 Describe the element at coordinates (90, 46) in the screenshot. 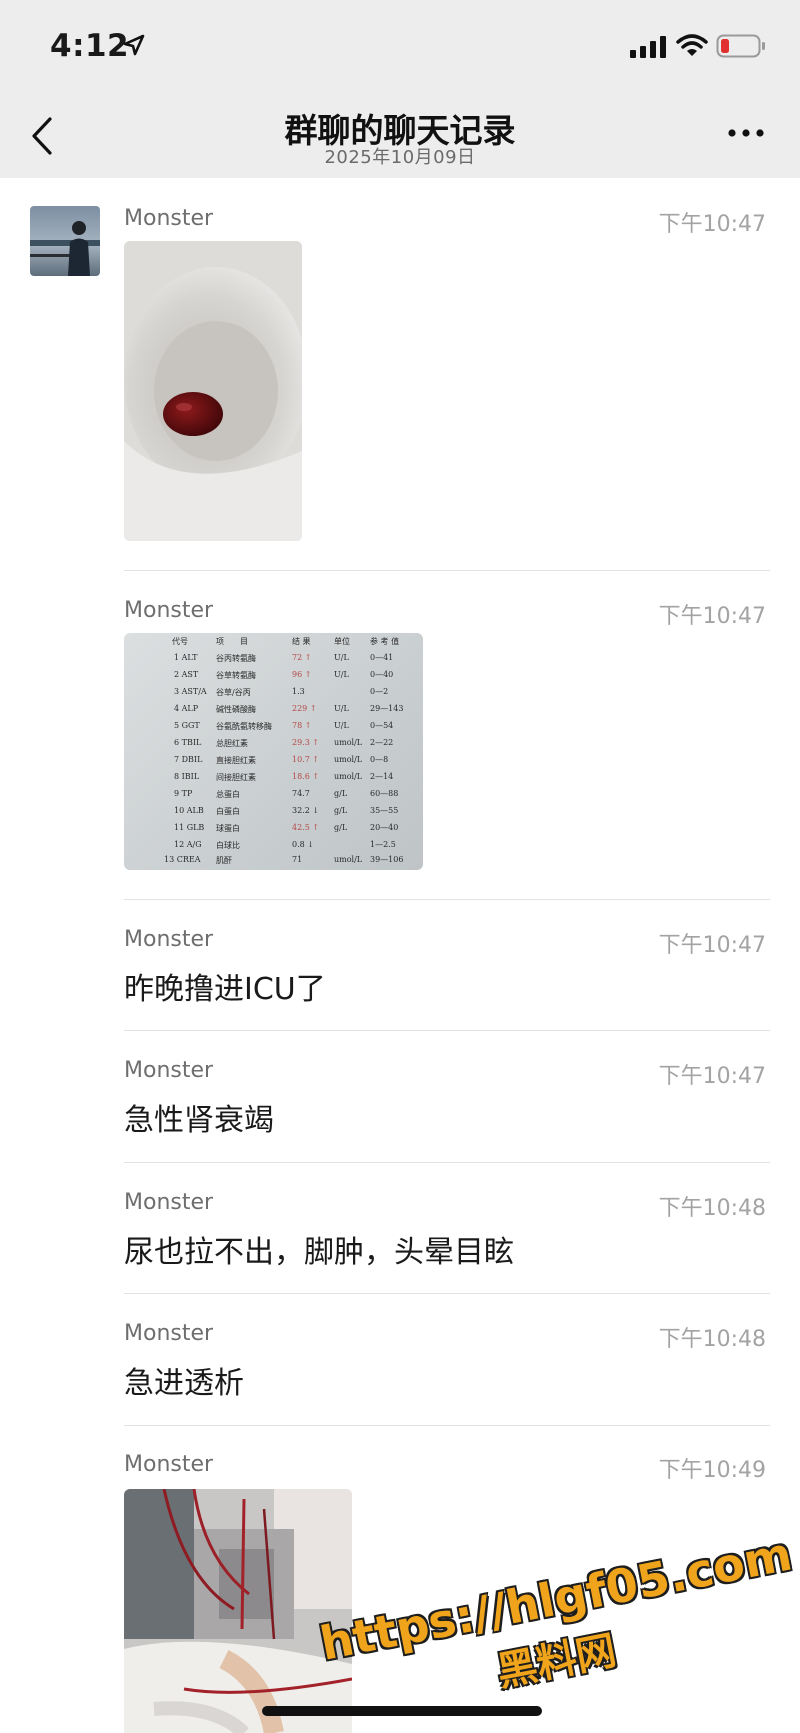

I see `status-time: 4:12` at that location.